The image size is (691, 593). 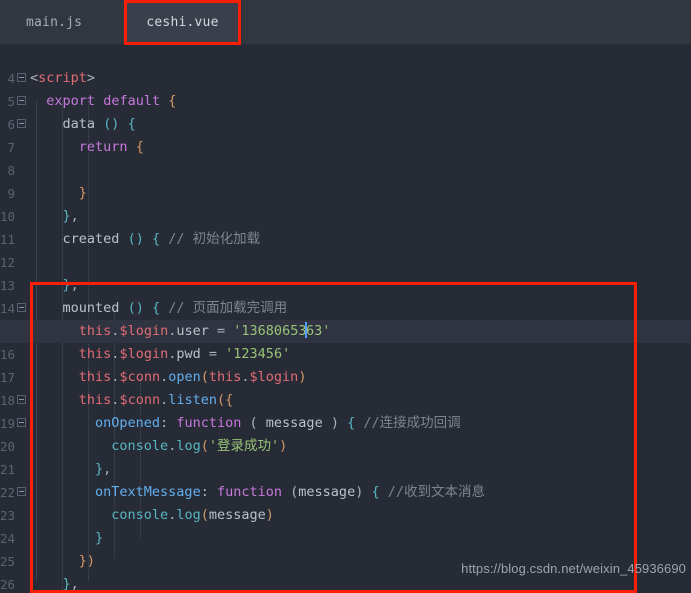 What do you see at coordinates (345, 134) in the screenshot?
I see `code-line: 7 data () {` at bounding box center [345, 134].